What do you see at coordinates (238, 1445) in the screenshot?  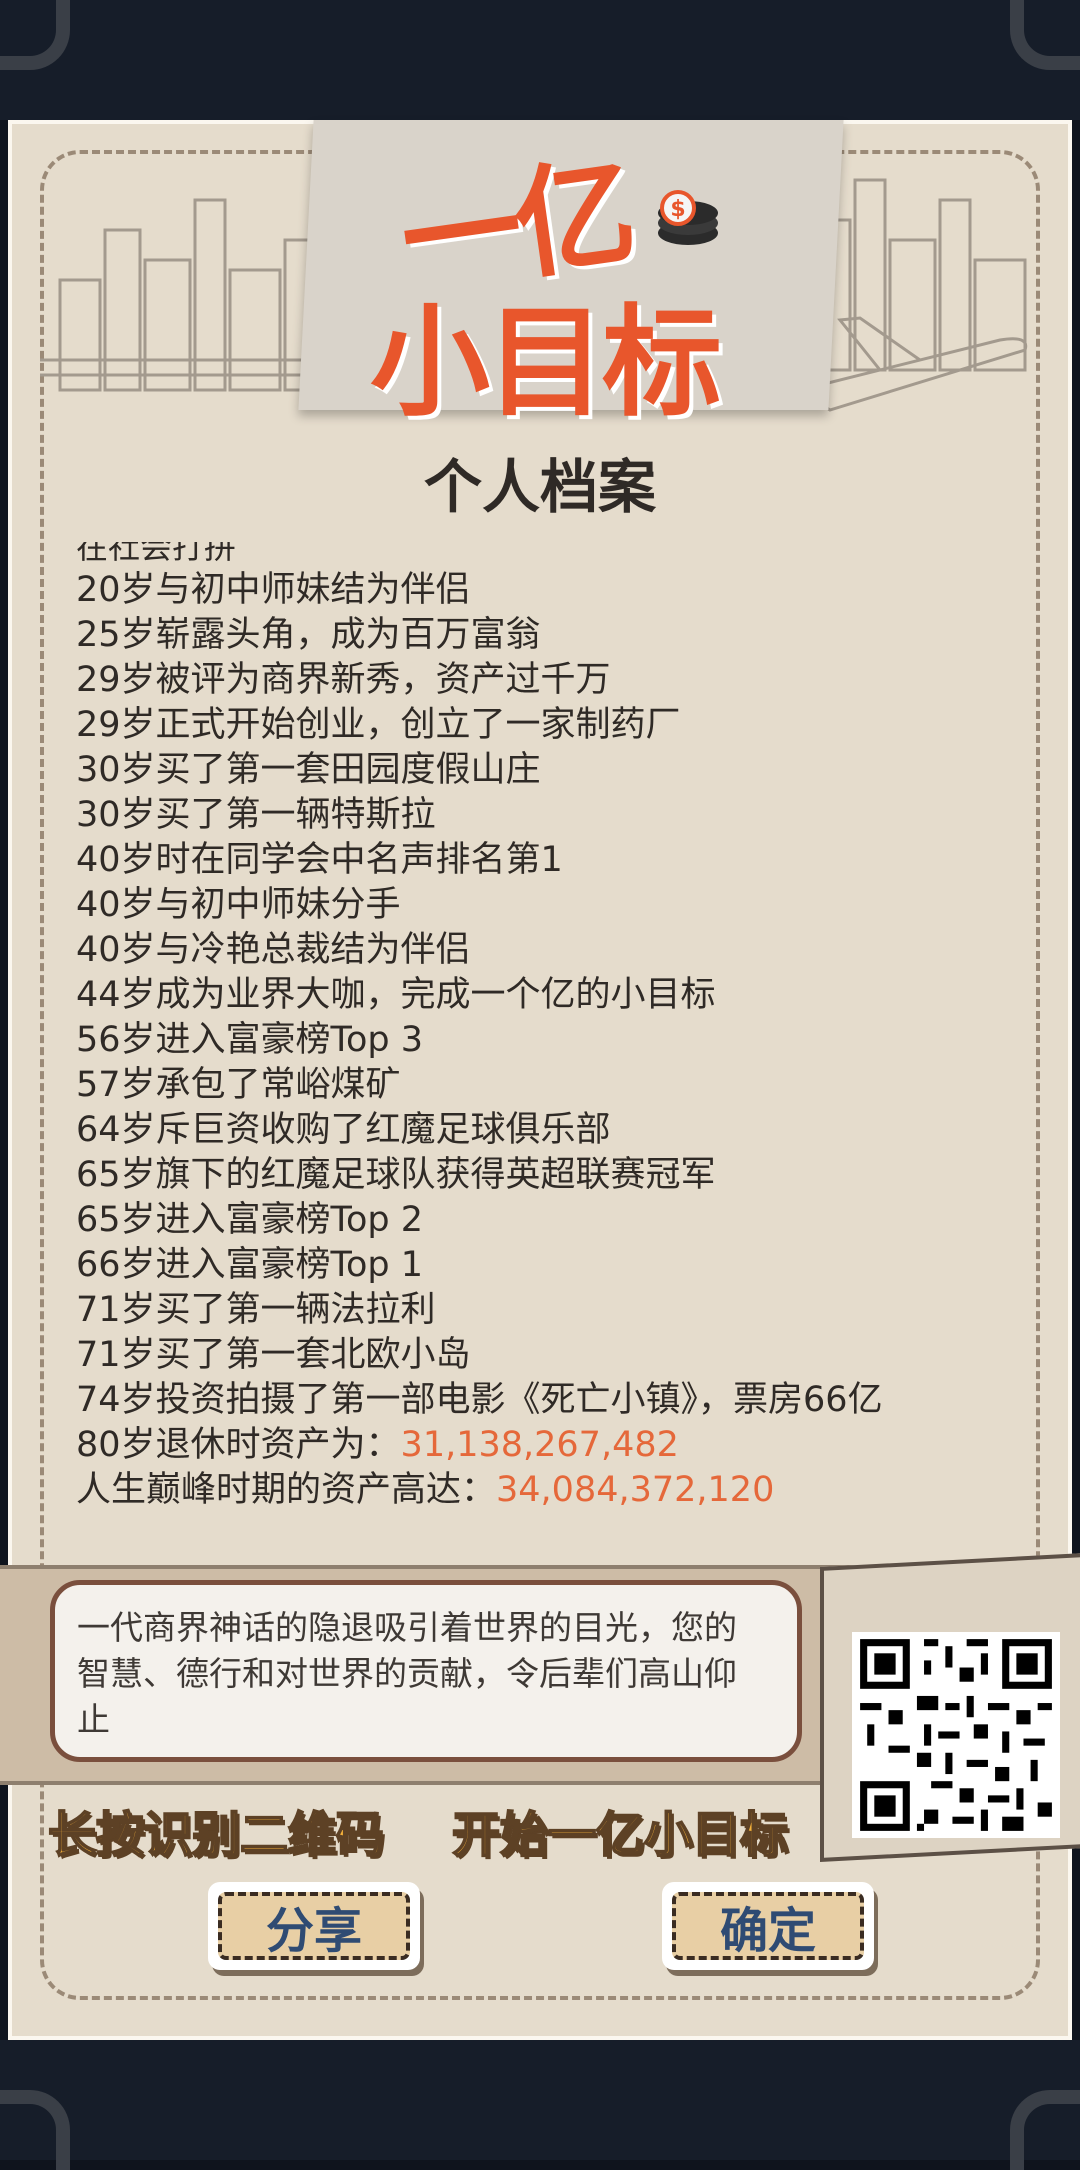 I see `retire-assets-label: 80岁退休时资产为：` at bounding box center [238, 1445].